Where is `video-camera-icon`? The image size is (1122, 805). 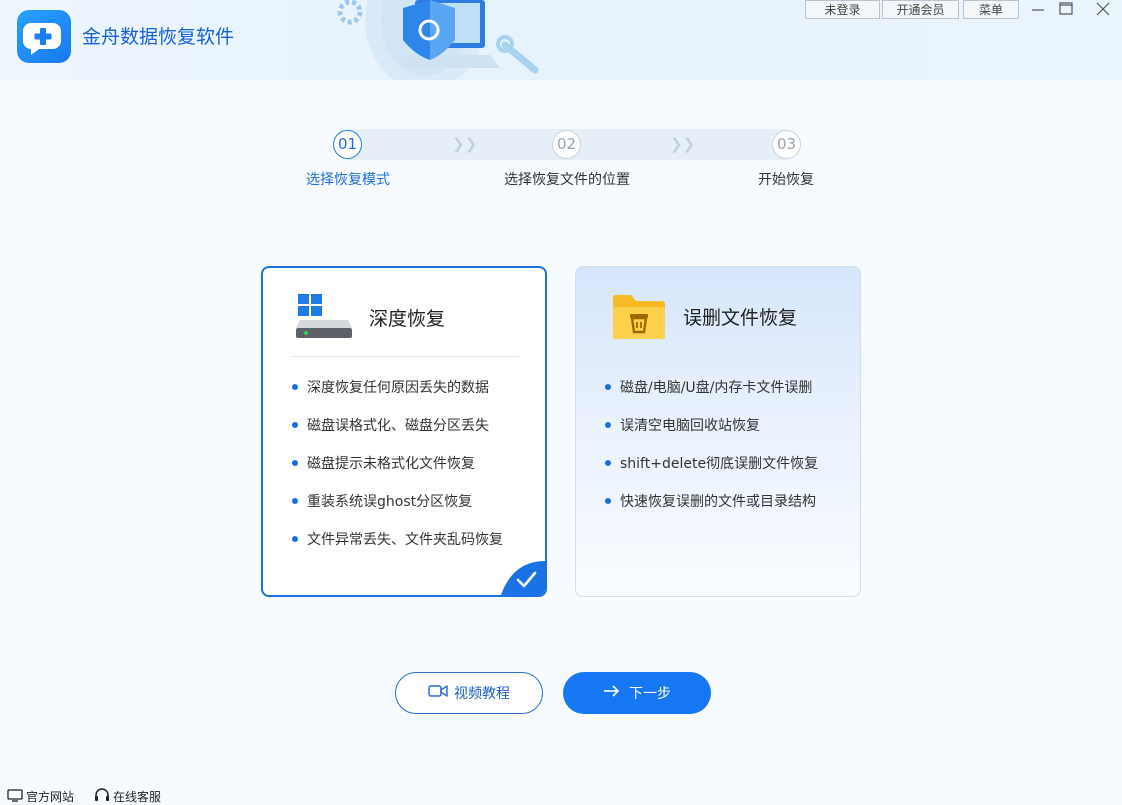 video-camera-icon is located at coordinates (438, 693).